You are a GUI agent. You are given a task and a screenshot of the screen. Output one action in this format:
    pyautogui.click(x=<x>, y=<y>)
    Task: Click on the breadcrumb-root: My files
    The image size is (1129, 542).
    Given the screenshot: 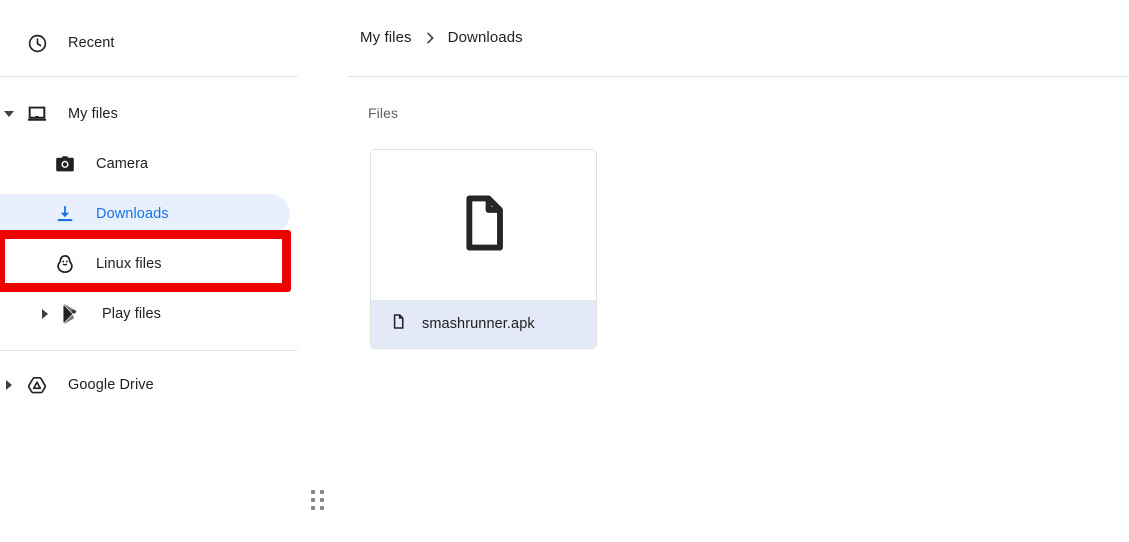 What is the action you would take?
    pyautogui.click(x=386, y=37)
    